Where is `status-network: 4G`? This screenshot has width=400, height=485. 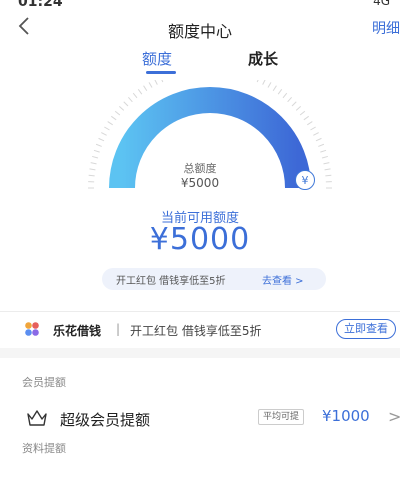
status-network: 4G is located at coordinates (381, 4).